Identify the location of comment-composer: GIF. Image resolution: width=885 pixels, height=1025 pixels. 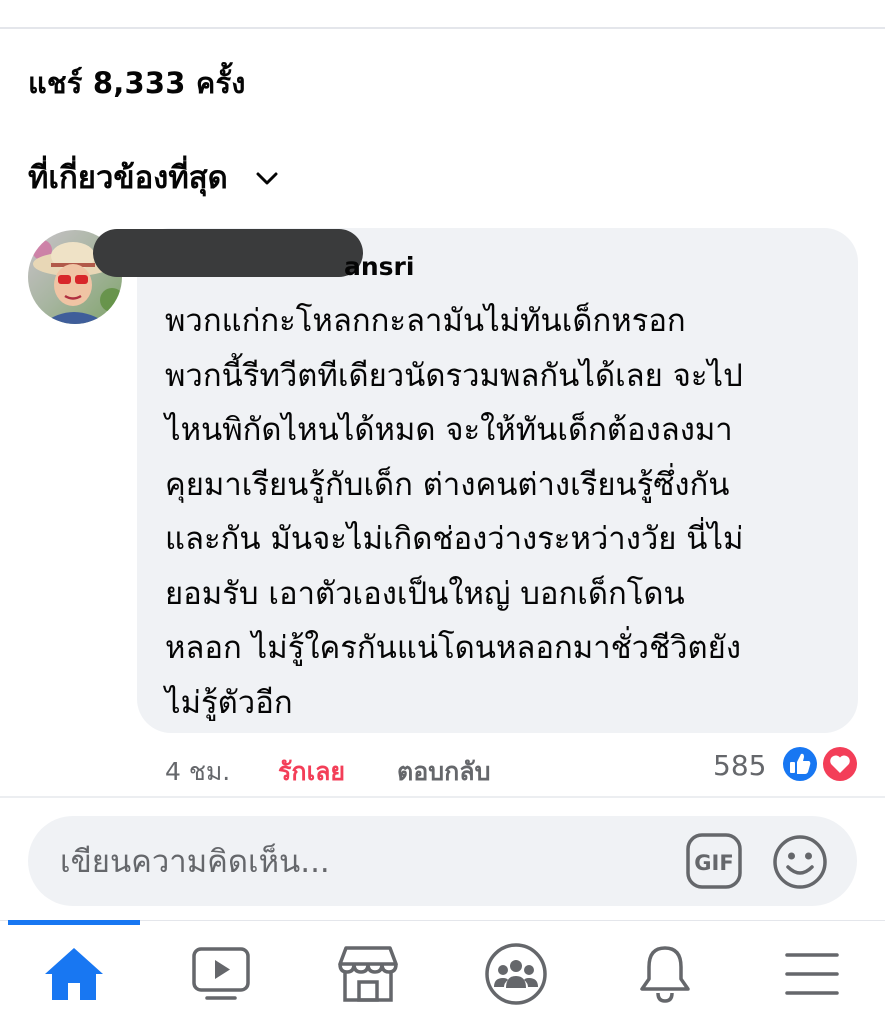
(442, 861).